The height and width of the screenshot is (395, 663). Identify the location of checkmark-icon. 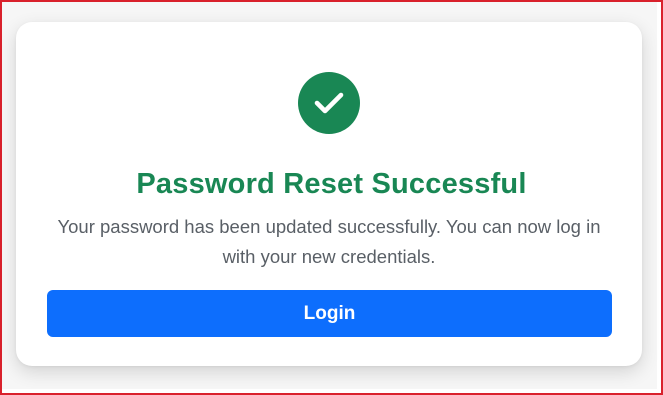
(329, 103).